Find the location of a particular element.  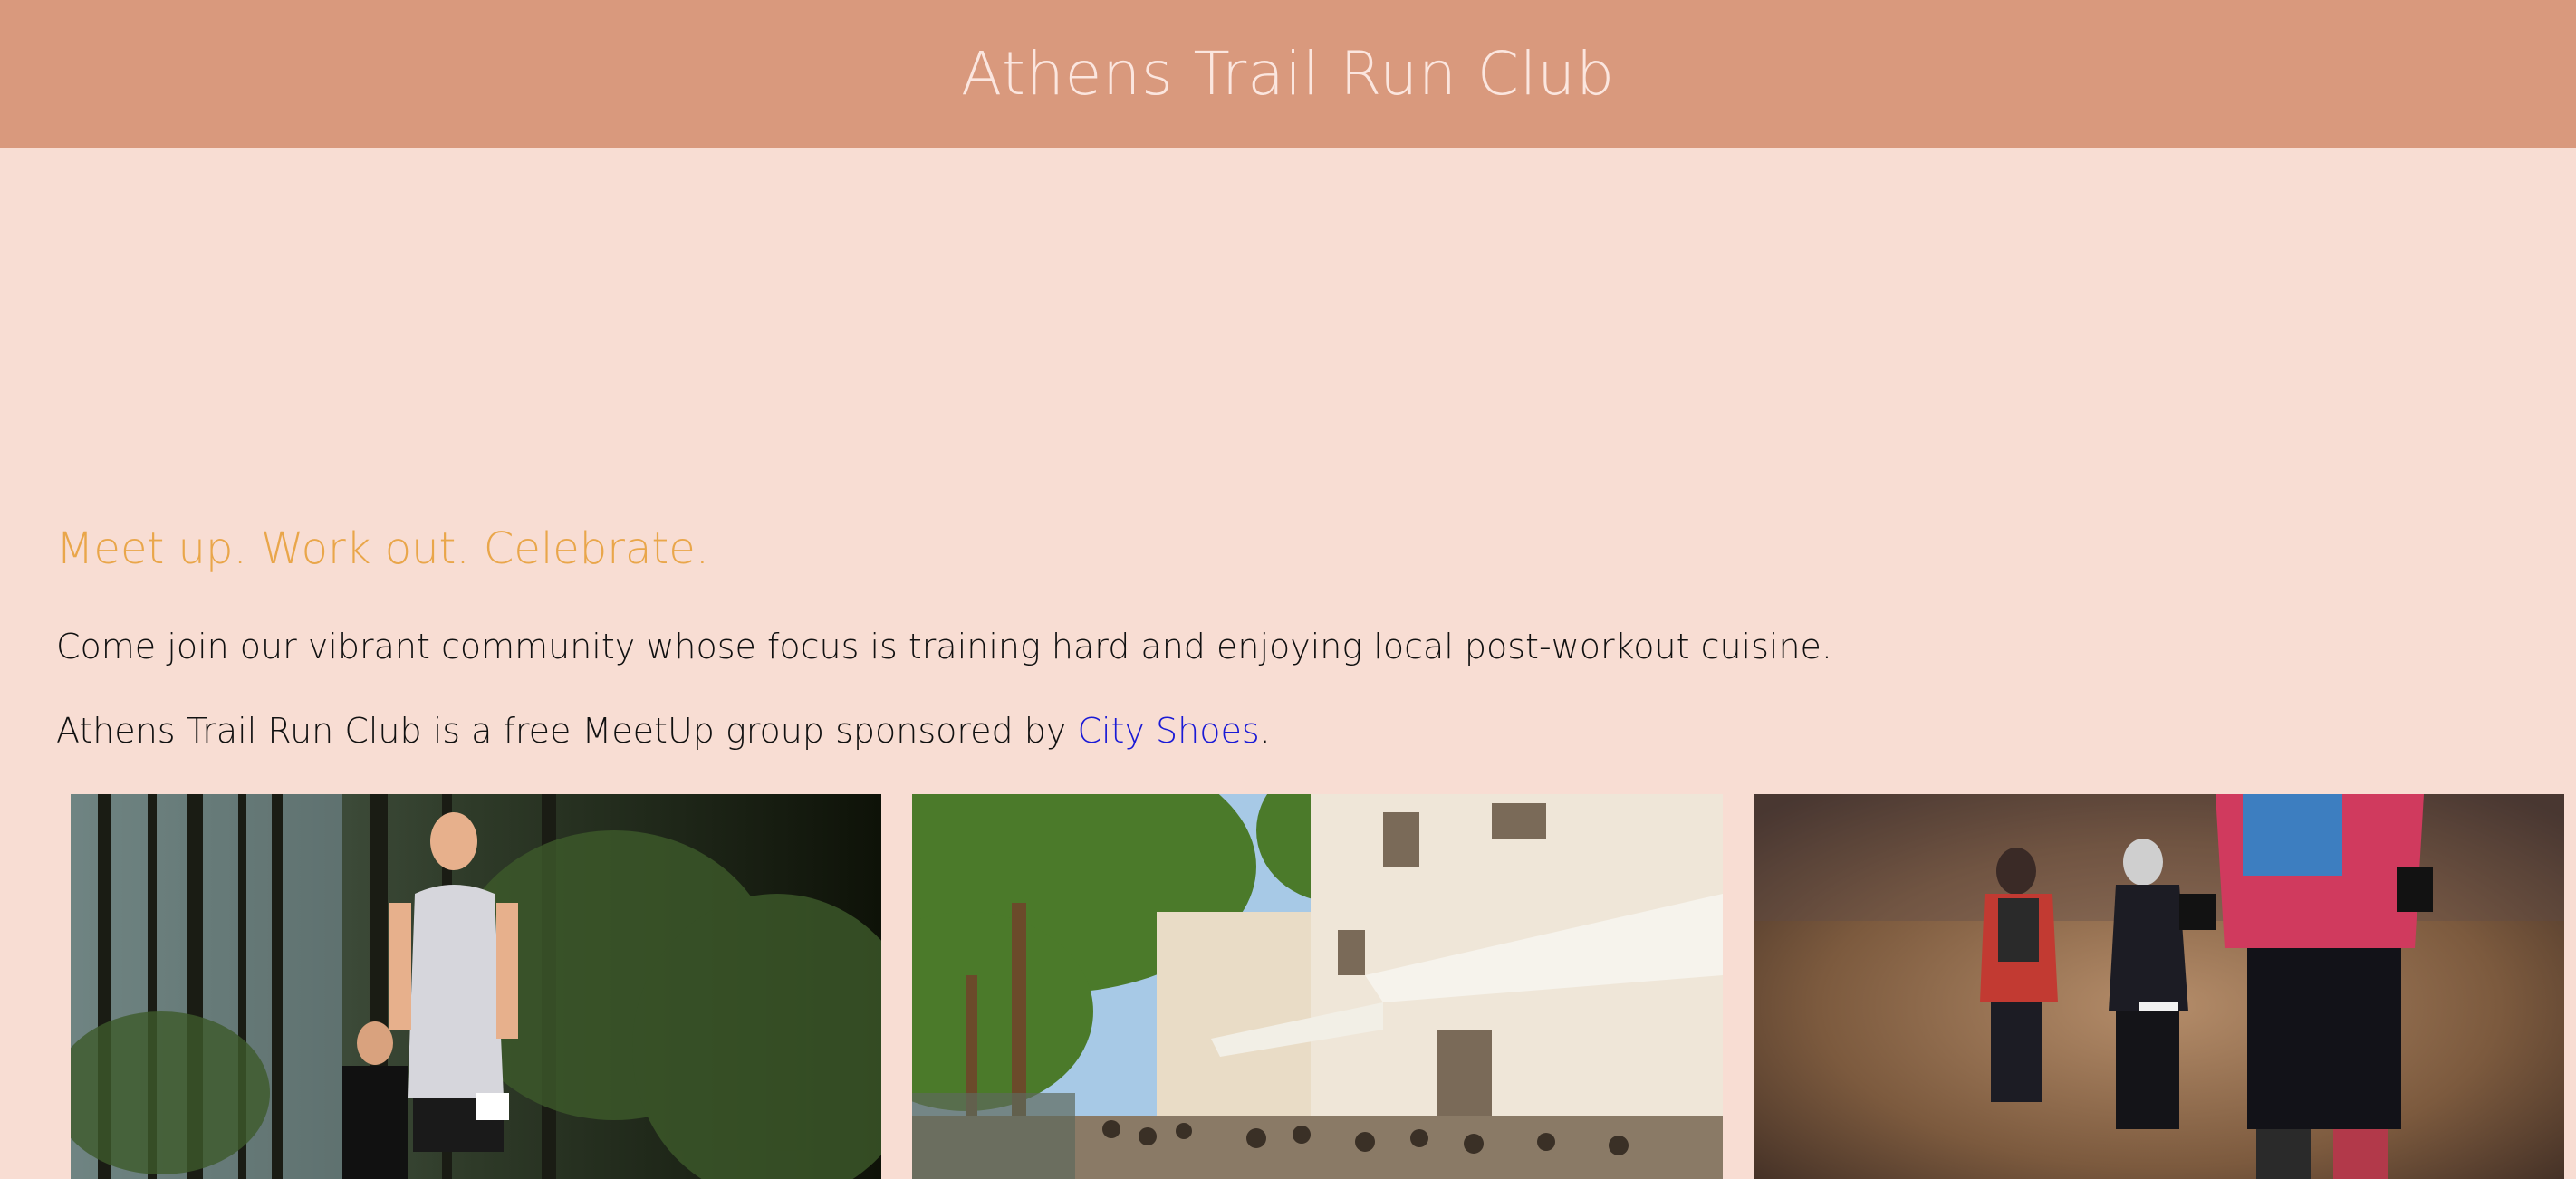

forest-trail-runners-photo is located at coordinates (476, 986).